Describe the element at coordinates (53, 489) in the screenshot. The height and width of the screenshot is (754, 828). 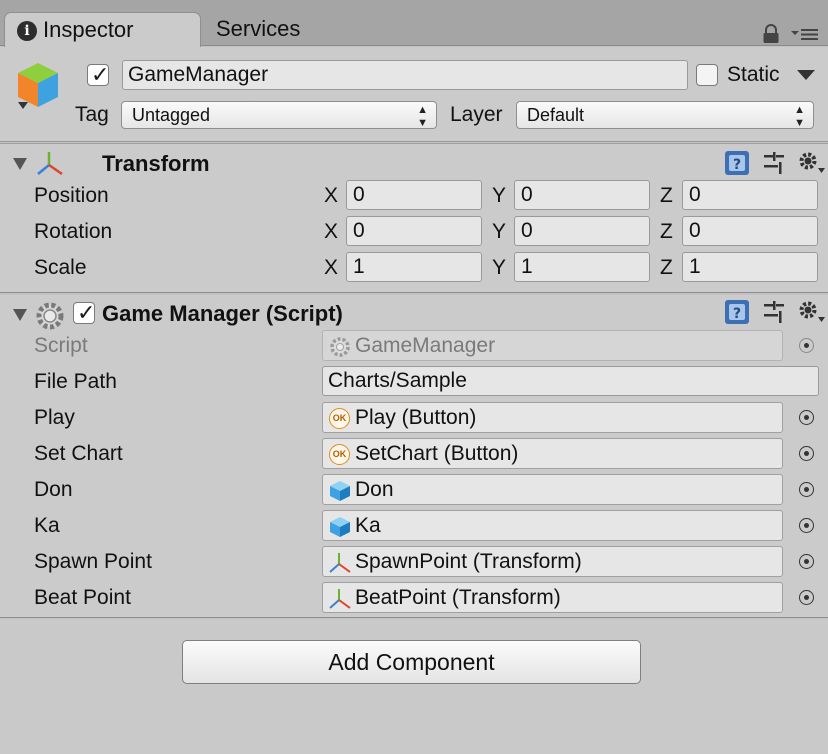
I see `don-label: Don` at that location.